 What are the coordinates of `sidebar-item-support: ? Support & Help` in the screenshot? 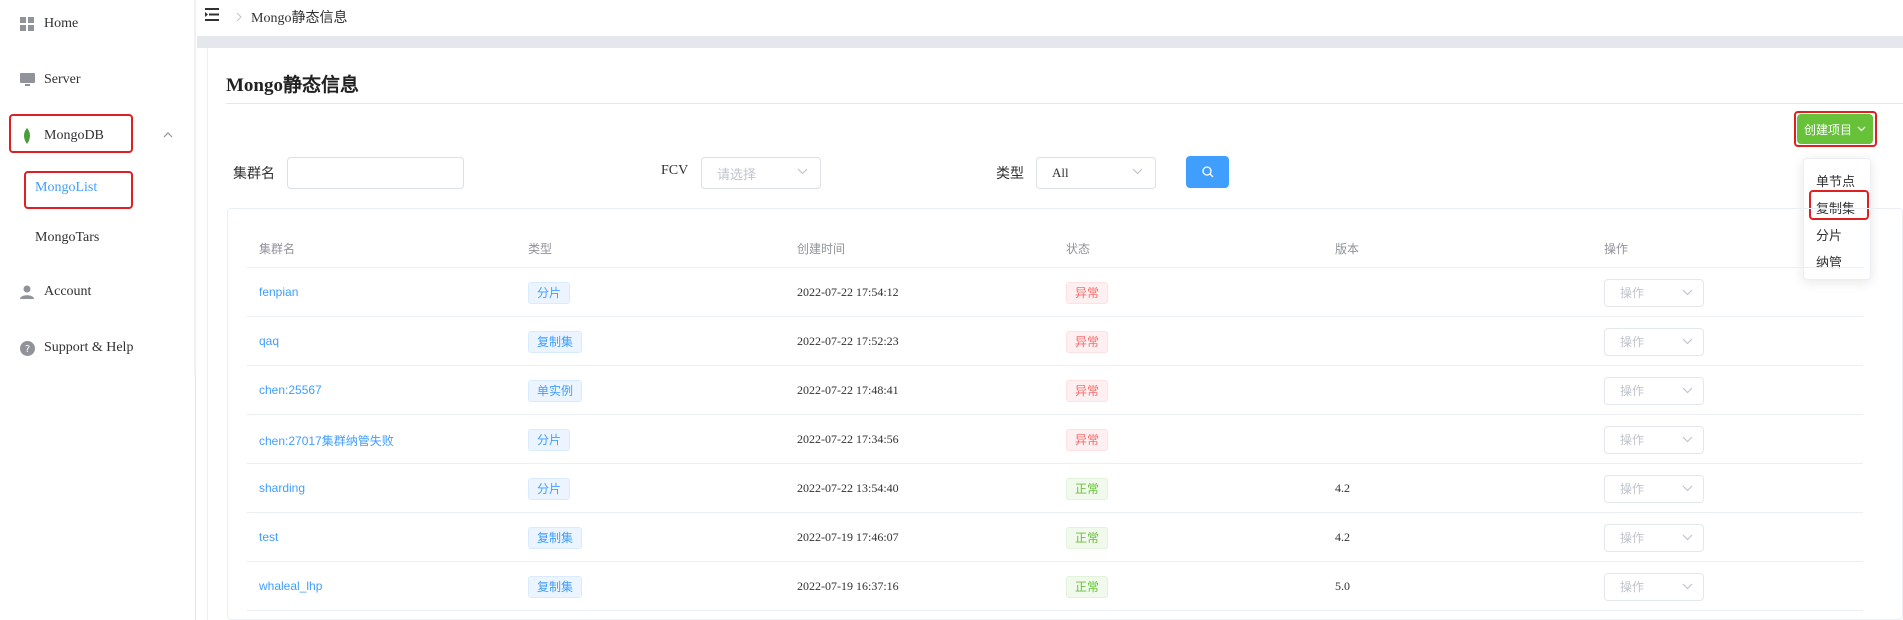 It's located at (98, 348).